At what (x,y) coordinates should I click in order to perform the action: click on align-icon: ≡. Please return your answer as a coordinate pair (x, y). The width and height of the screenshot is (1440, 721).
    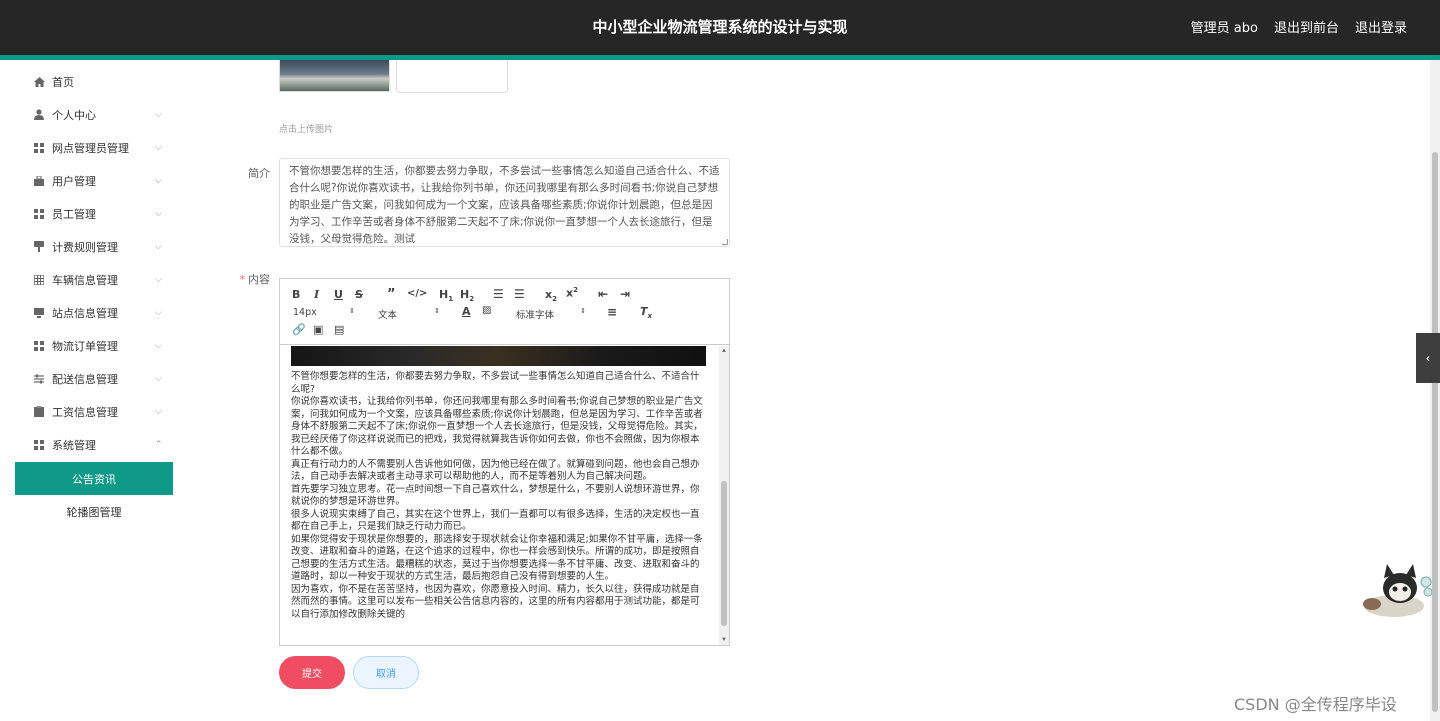
    Looking at the image, I should click on (612, 312).